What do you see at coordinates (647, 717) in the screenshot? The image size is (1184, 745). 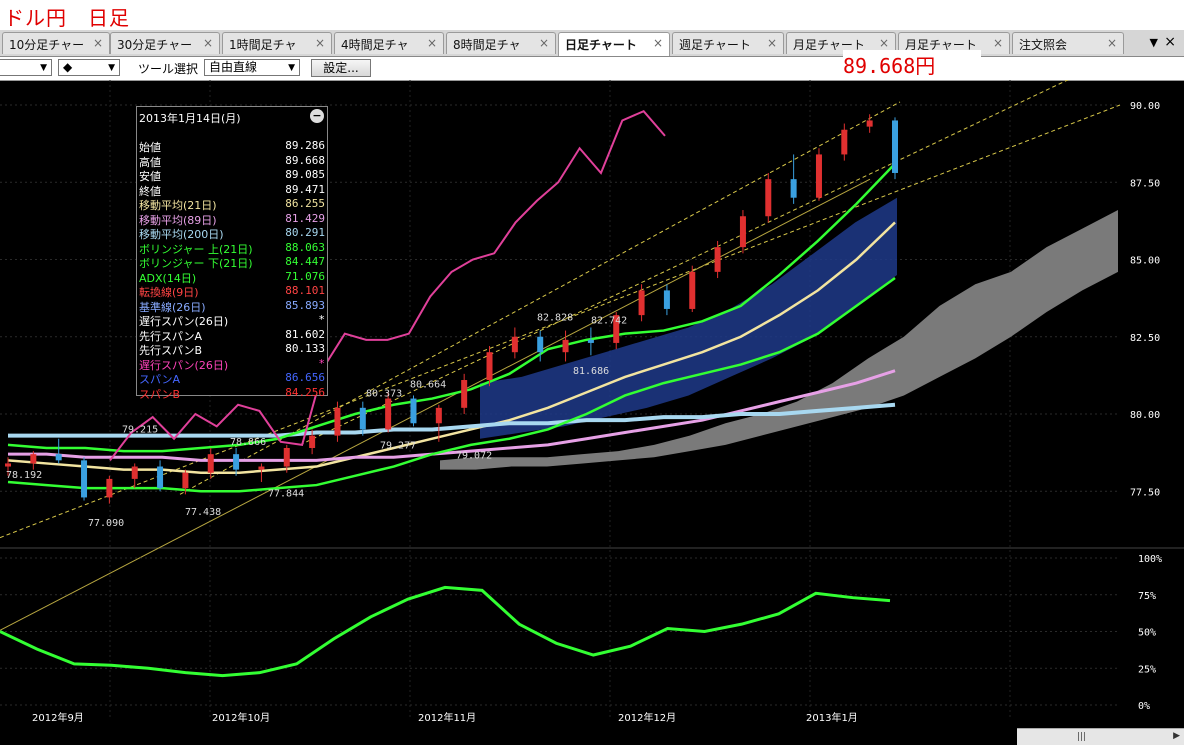 I see `time-axis-label: 2012年12月` at bounding box center [647, 717].